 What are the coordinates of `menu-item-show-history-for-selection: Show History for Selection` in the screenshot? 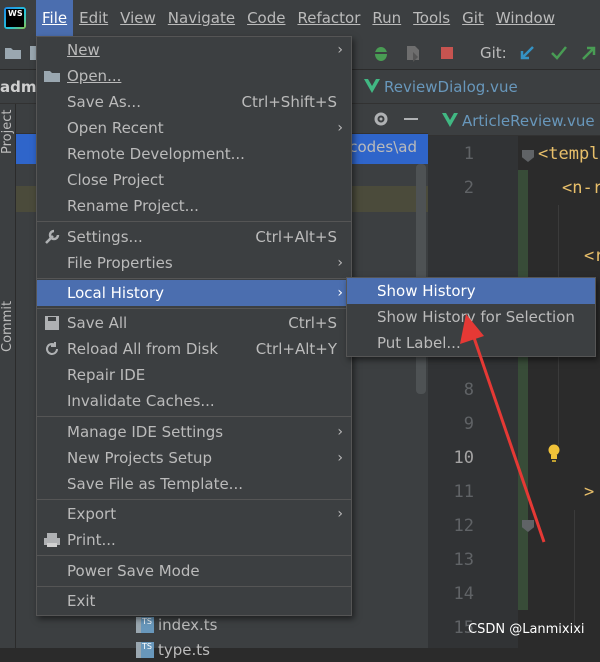 It's located at (471, 317).